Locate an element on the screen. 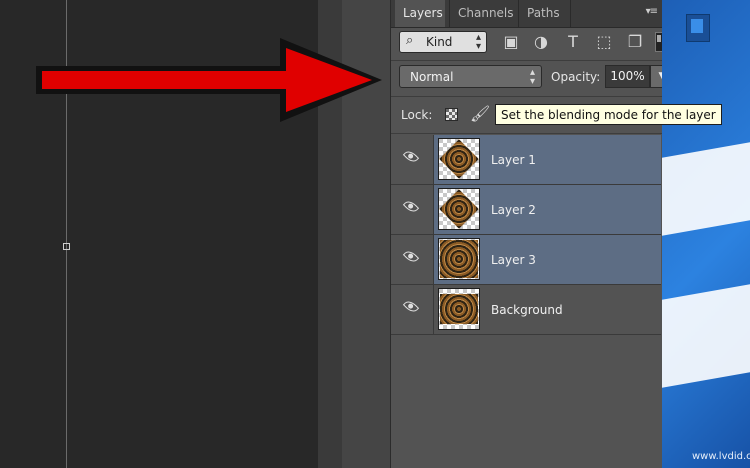 The image size is (750, 468). desktop-app-icon is located at coordinates (698, 28).